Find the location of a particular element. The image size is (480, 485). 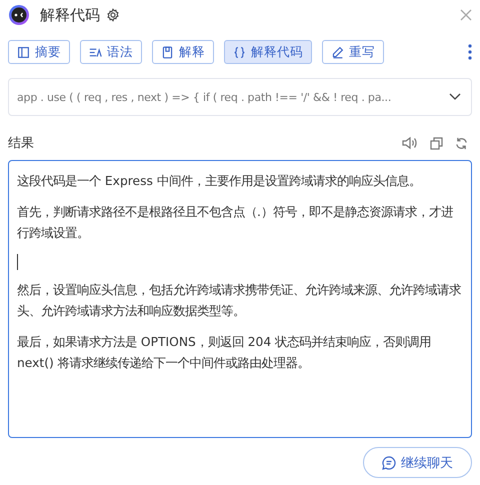

result-label: 结果 is located at coordinates (21, 143).